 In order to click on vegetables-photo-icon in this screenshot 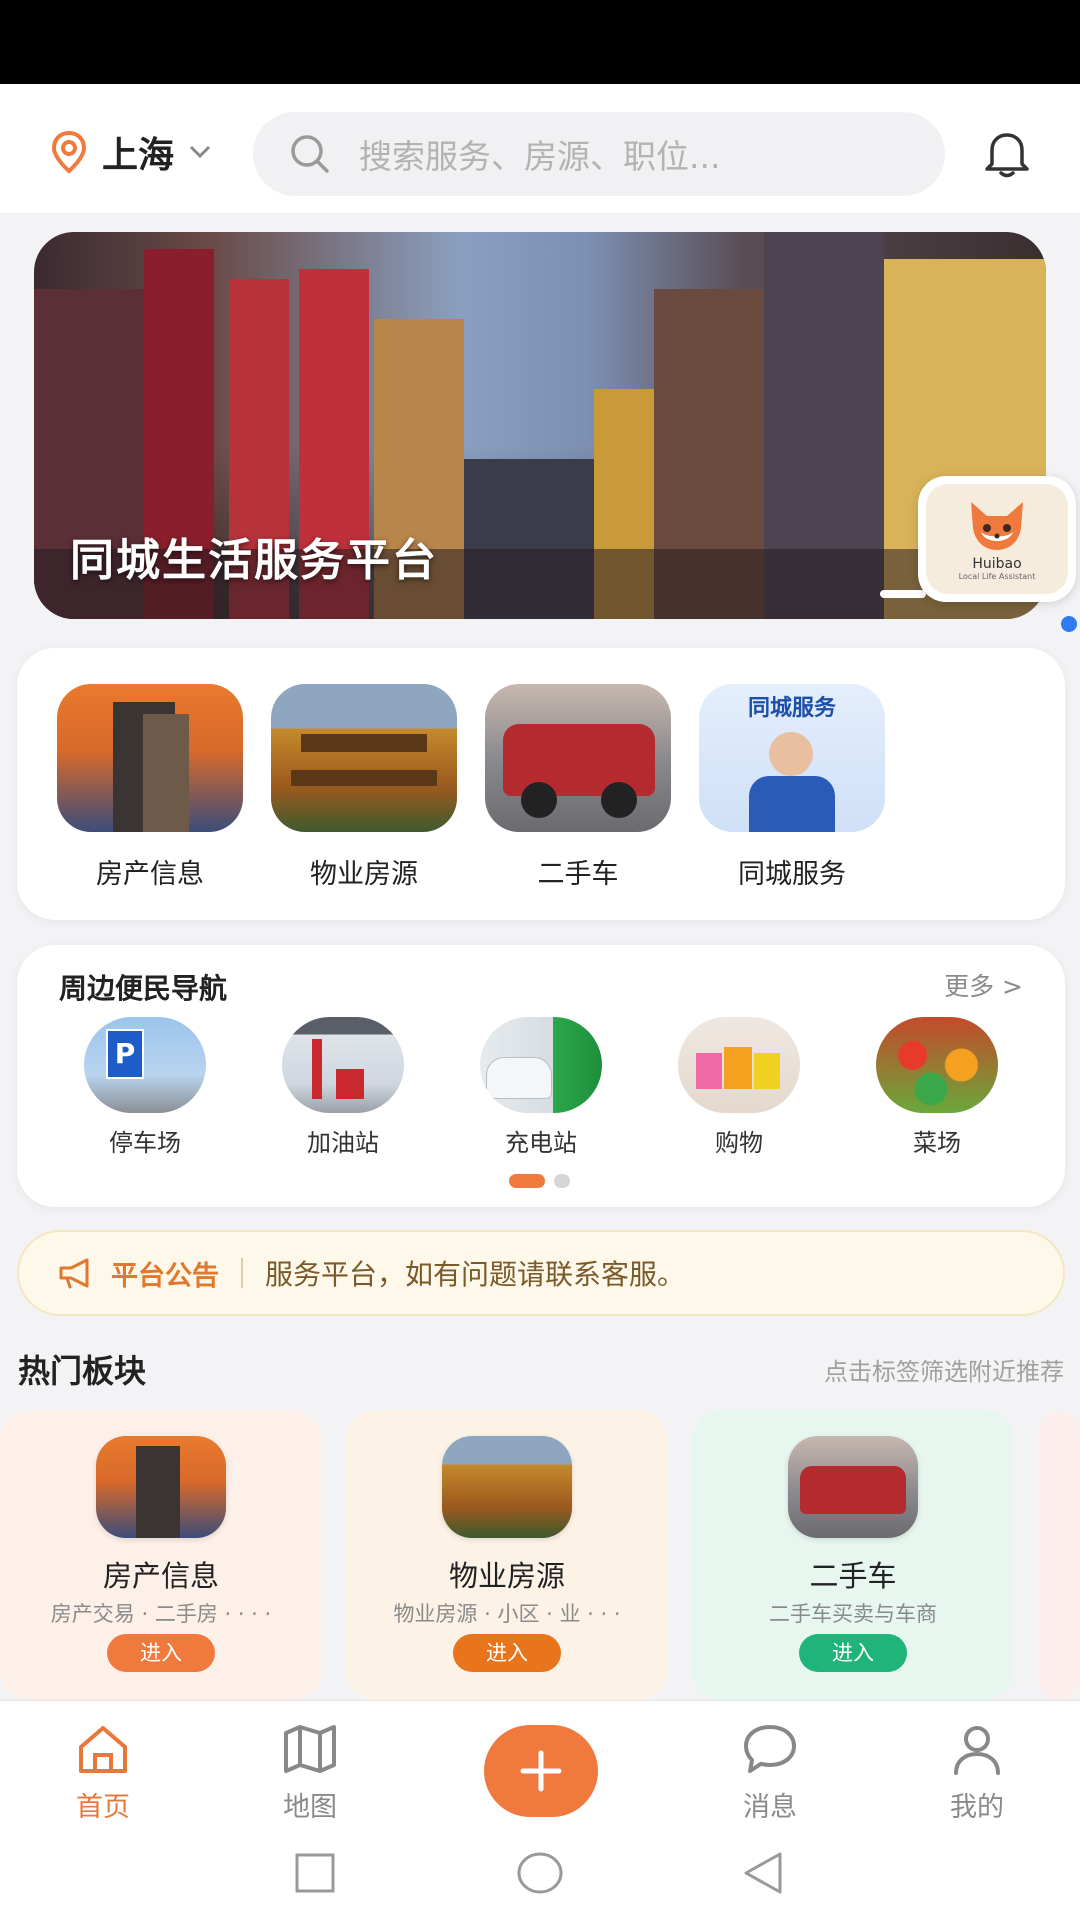, I will do `click(937, 1065)`.